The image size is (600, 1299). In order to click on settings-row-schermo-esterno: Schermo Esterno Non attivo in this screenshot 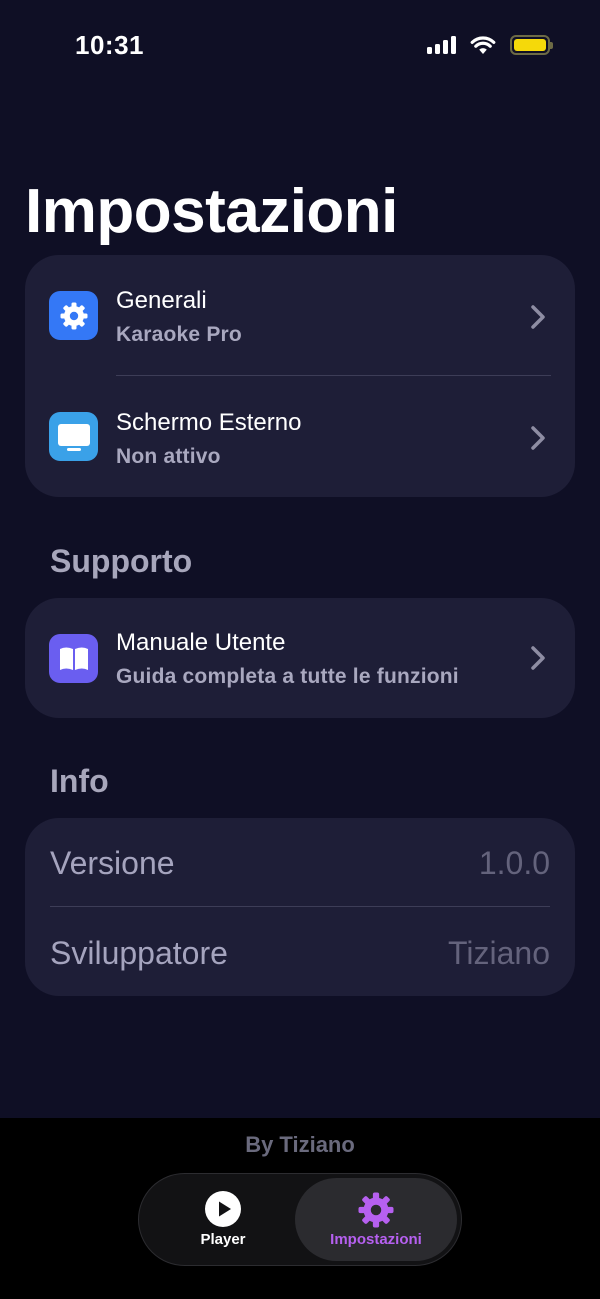, I will do `click(300, 436)`.